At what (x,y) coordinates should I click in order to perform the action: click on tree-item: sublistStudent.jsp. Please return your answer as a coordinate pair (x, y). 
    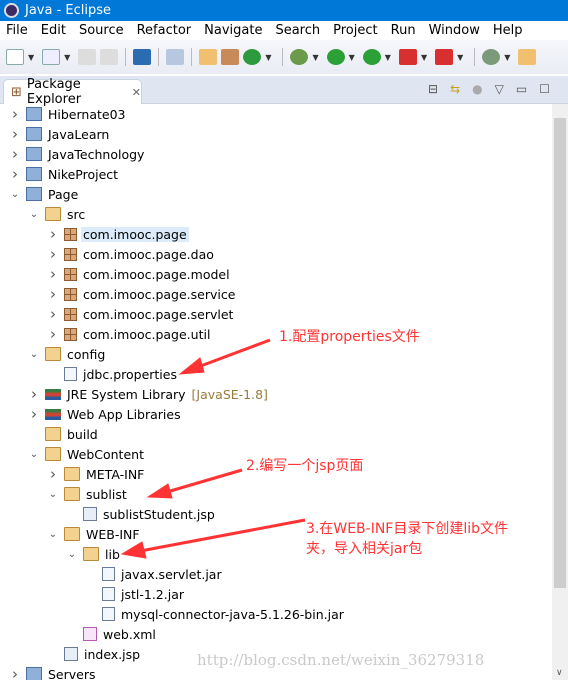
    Looking at the image, I should click on (141, 514).